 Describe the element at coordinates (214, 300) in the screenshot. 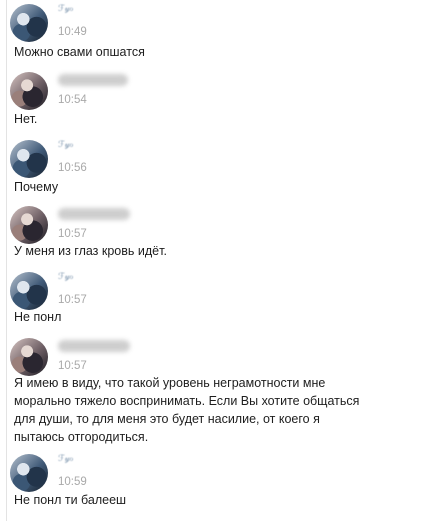

I see `message-item: ℱ𝓎ℴ 10:57 Не понл` at that location.